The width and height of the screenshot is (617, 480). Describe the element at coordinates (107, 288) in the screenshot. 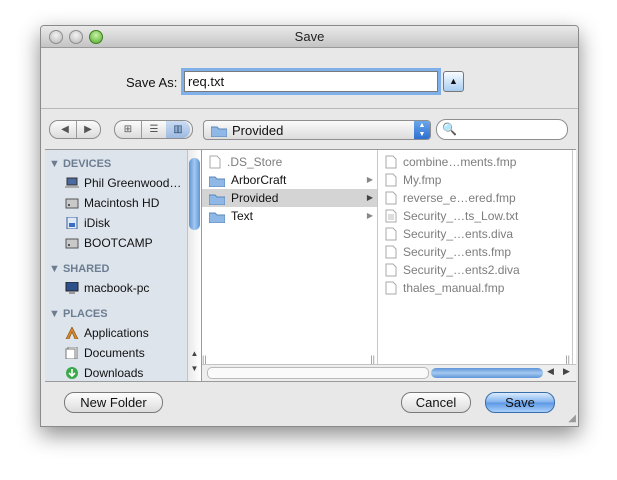

I see `sidebar-item-macbook-pc: macbook-pc` at that location.